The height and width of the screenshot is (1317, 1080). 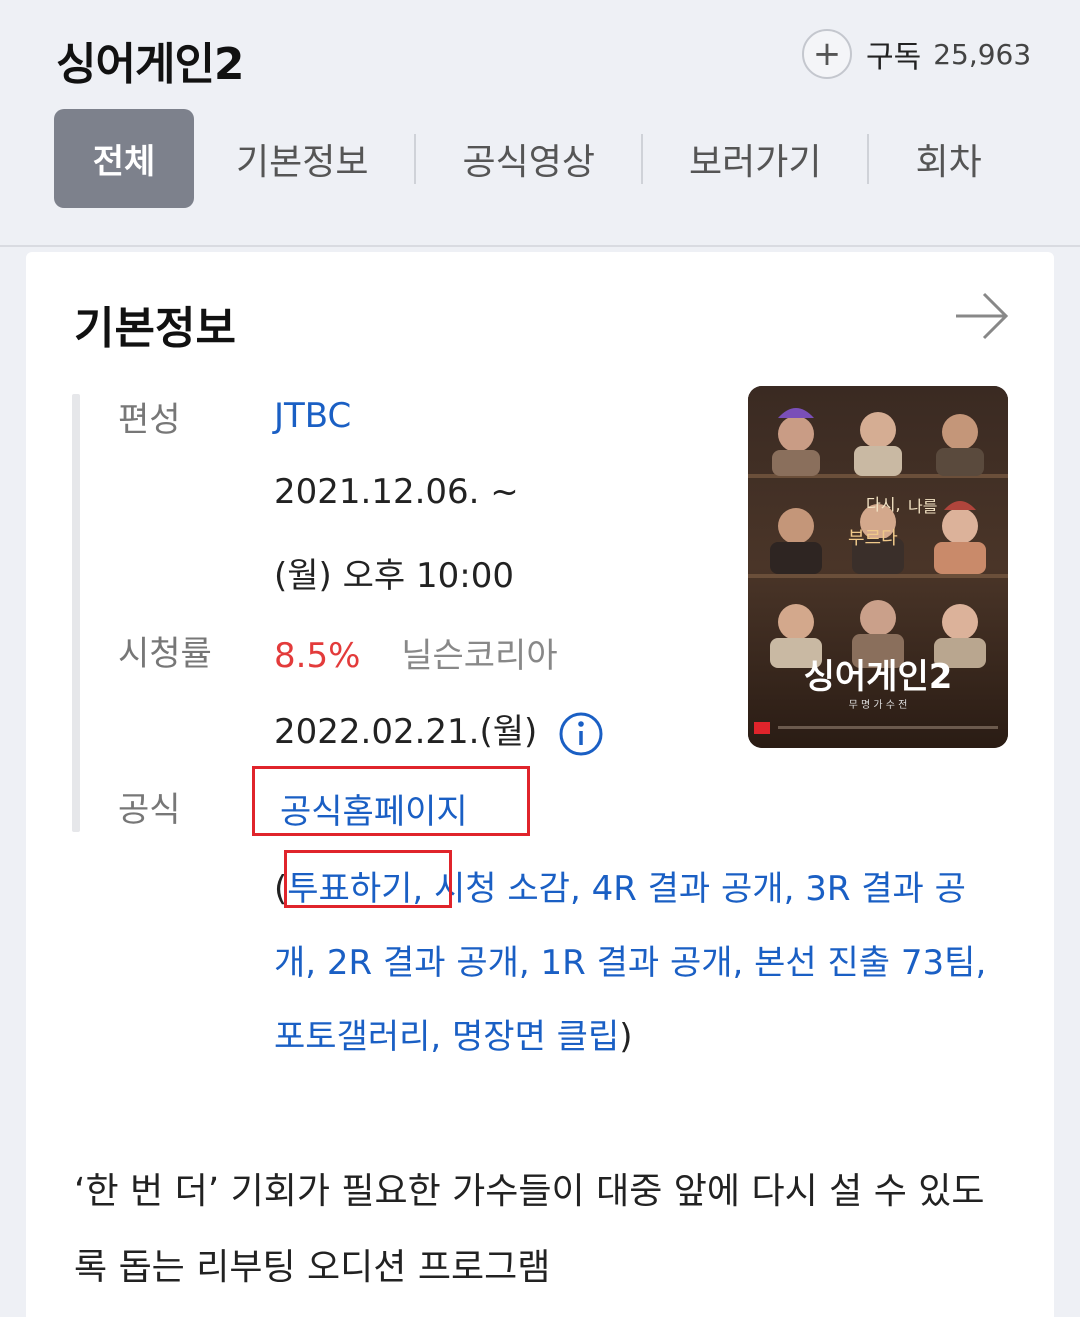 I want to click on subscribe-button: + 구독 25,963, so click(x=916, y=54).